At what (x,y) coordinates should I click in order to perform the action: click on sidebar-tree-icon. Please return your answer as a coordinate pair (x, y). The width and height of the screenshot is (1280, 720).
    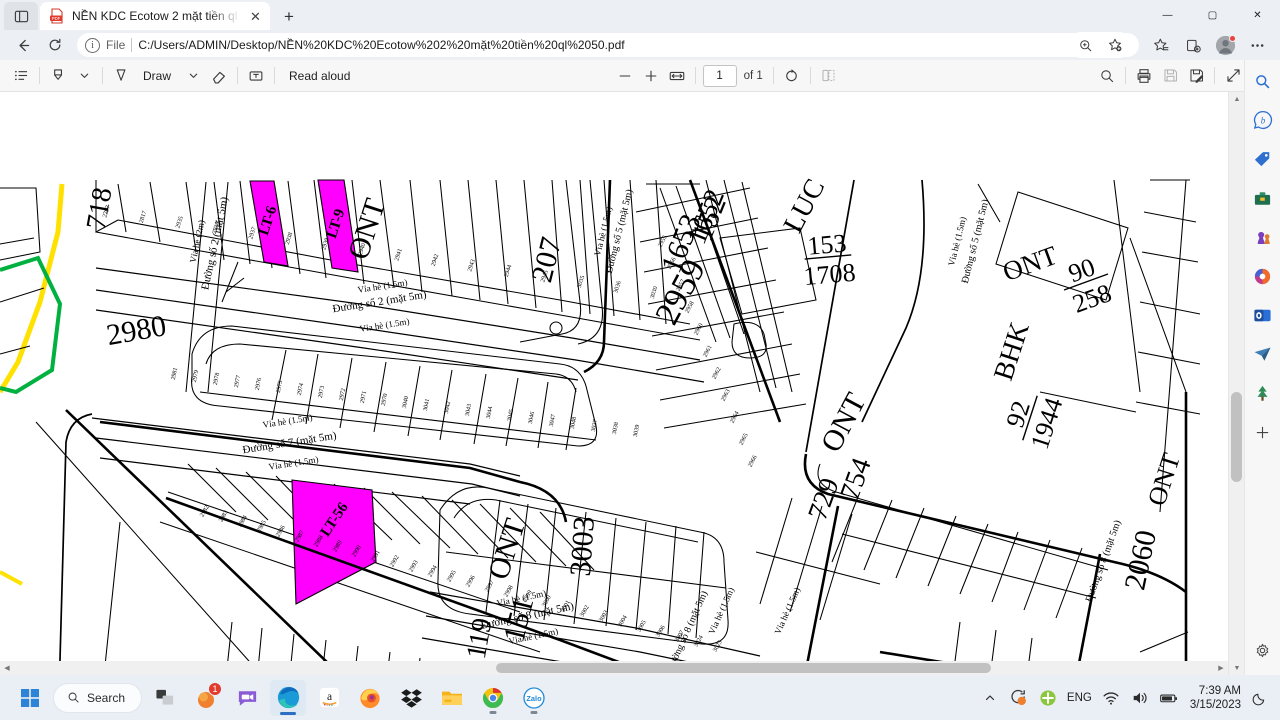
    Looking at the image, I should click on (1263, 393).